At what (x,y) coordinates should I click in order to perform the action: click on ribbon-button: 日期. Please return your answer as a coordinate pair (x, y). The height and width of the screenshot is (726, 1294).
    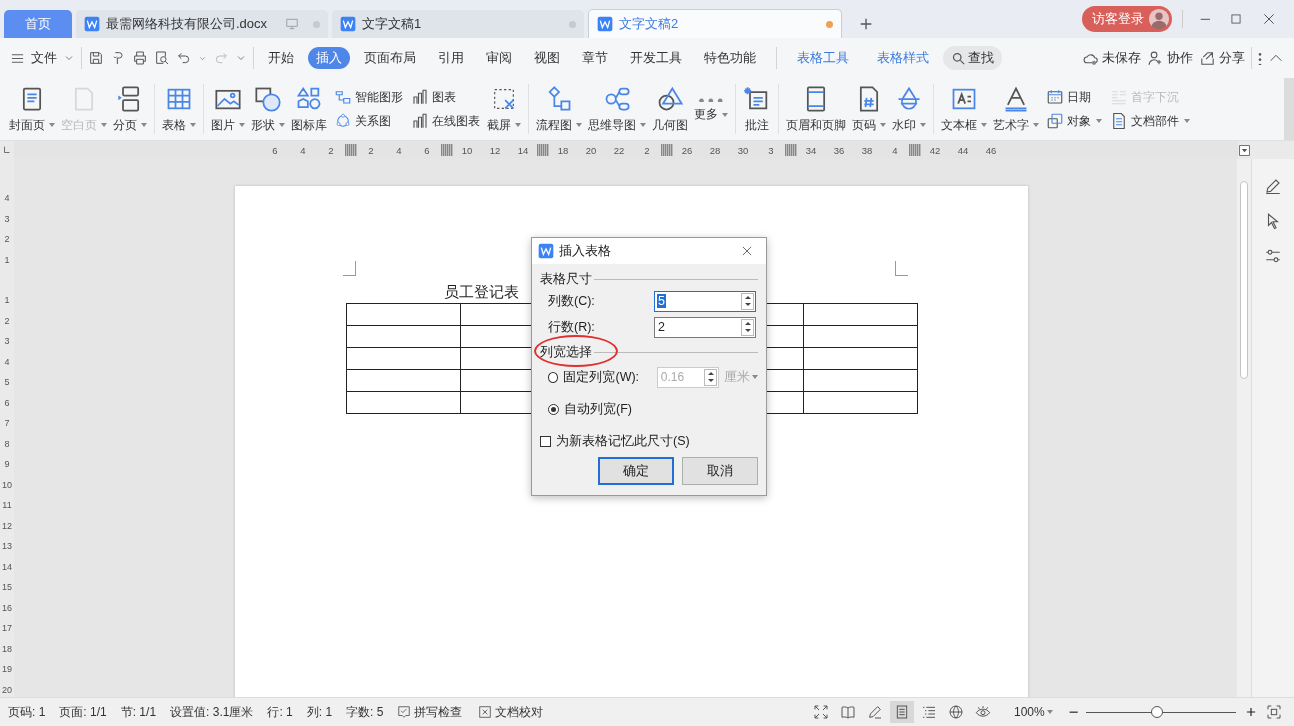
    Looking at the image, I should click on (1074, 97).